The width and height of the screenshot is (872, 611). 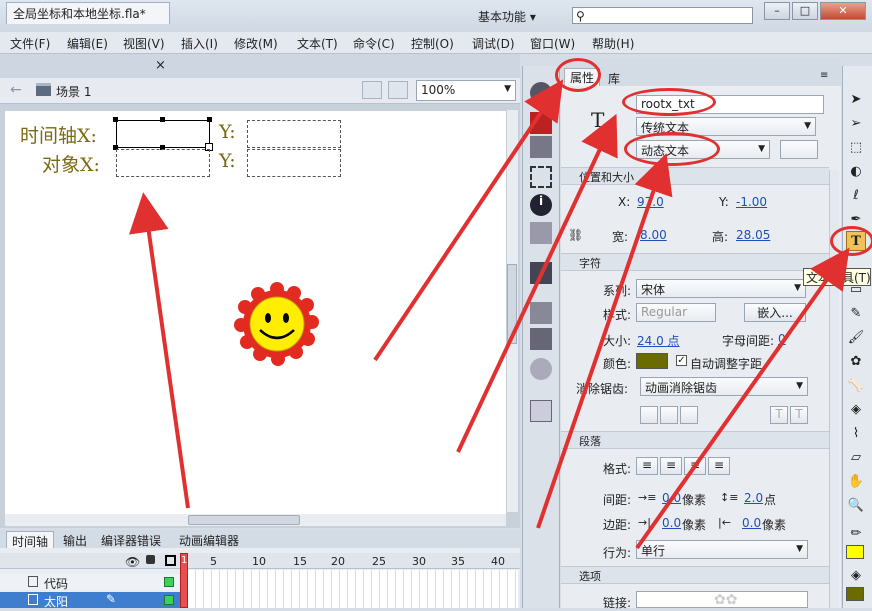 I want to click on paint-bucket-tool-icon: ◈, so click(x=856, y=410).